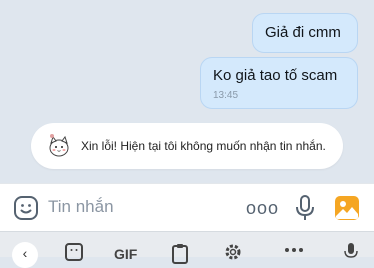 This screenshot has width=374, height=268. Describe the element at coordinates (59, 145) in the screenshot. I see `cat-sticker-icon` at that location.